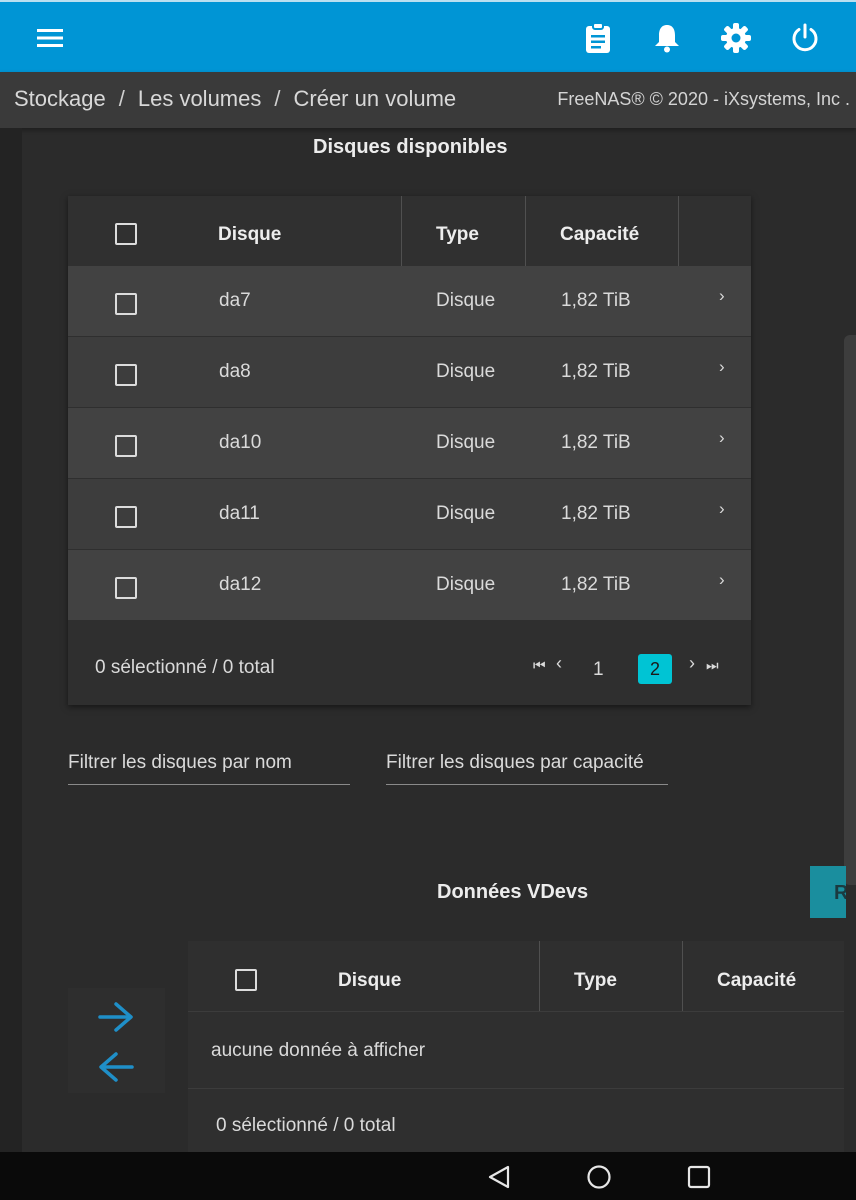 This screenshot has height=1200, width=856. I want to click on first-page-icon: ⏮, so click(539, 665).